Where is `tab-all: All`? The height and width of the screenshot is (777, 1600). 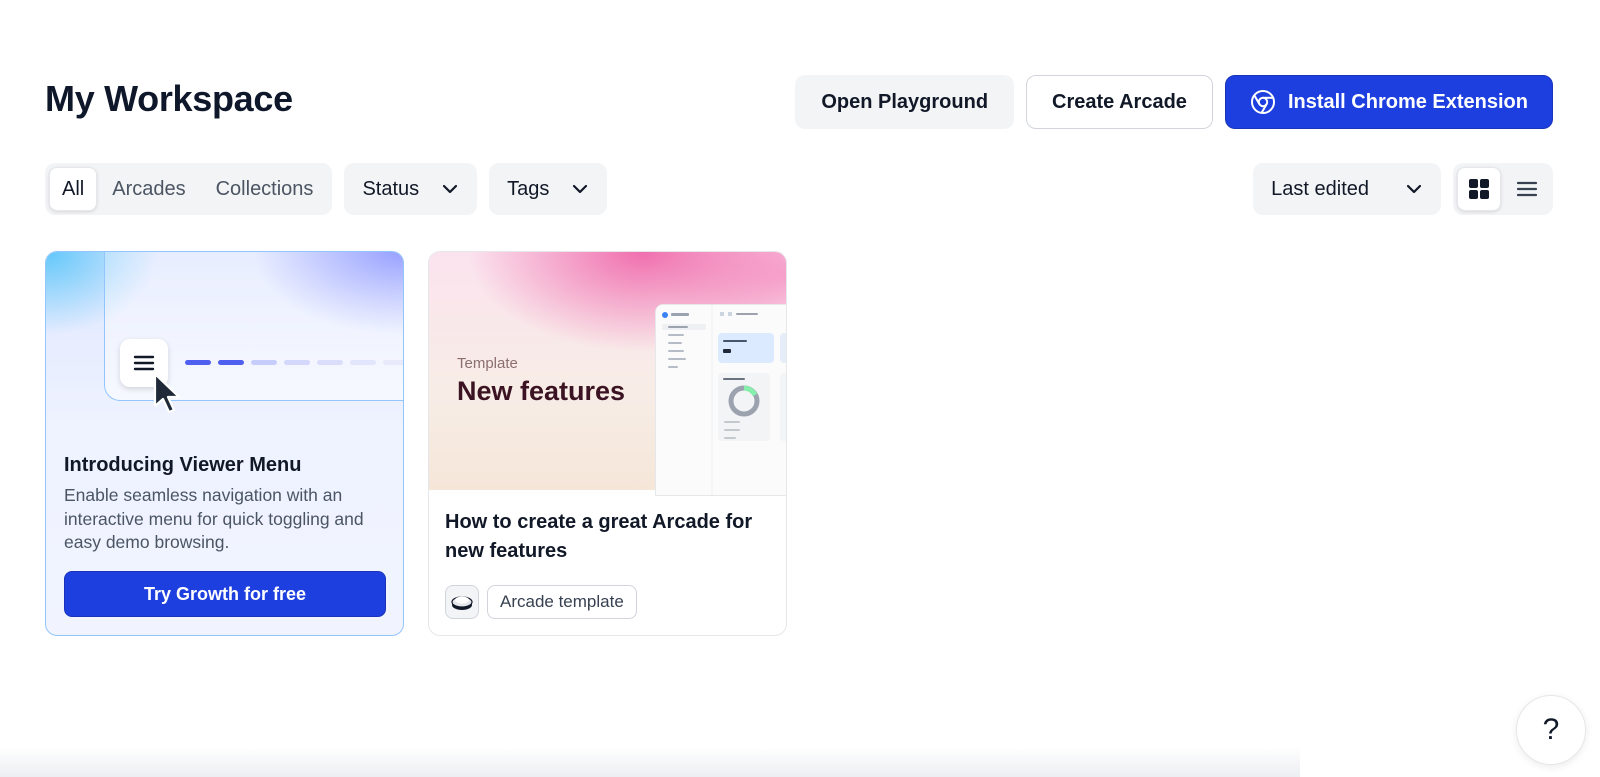
tab-all: All is located at coordinates (73, 189).